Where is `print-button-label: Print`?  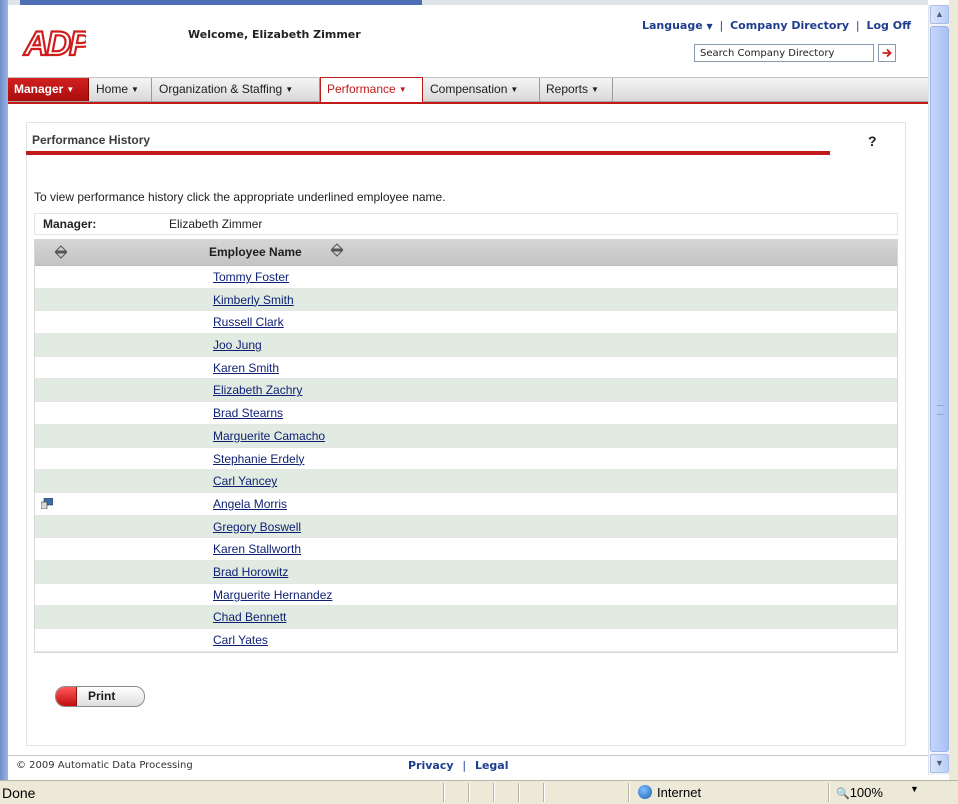
print-button-label: Print is located at coordinates (102, 696).